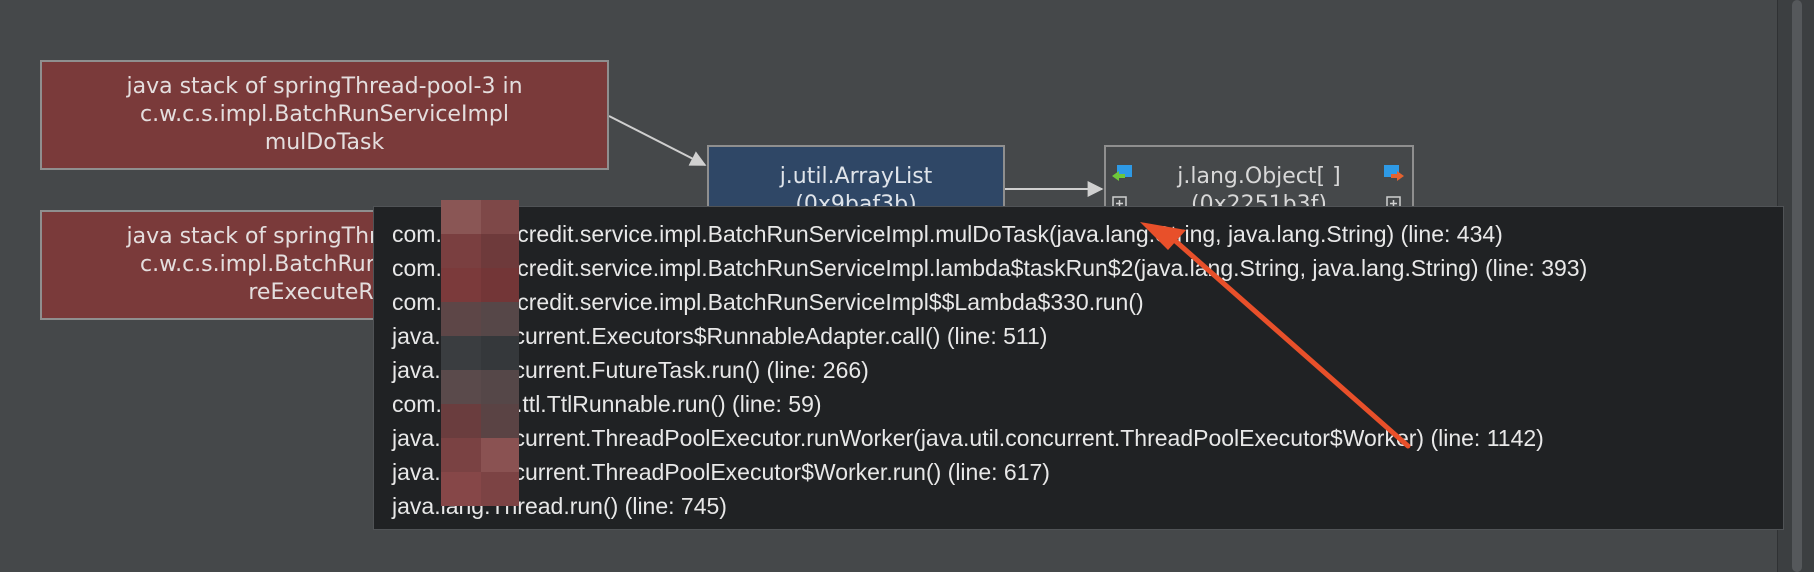 Image resolution: width=1814 pixels, height=572 pixels. I want to click on stack-frame: java.lang.Thread.run() (line: 745), so click(559, 506).